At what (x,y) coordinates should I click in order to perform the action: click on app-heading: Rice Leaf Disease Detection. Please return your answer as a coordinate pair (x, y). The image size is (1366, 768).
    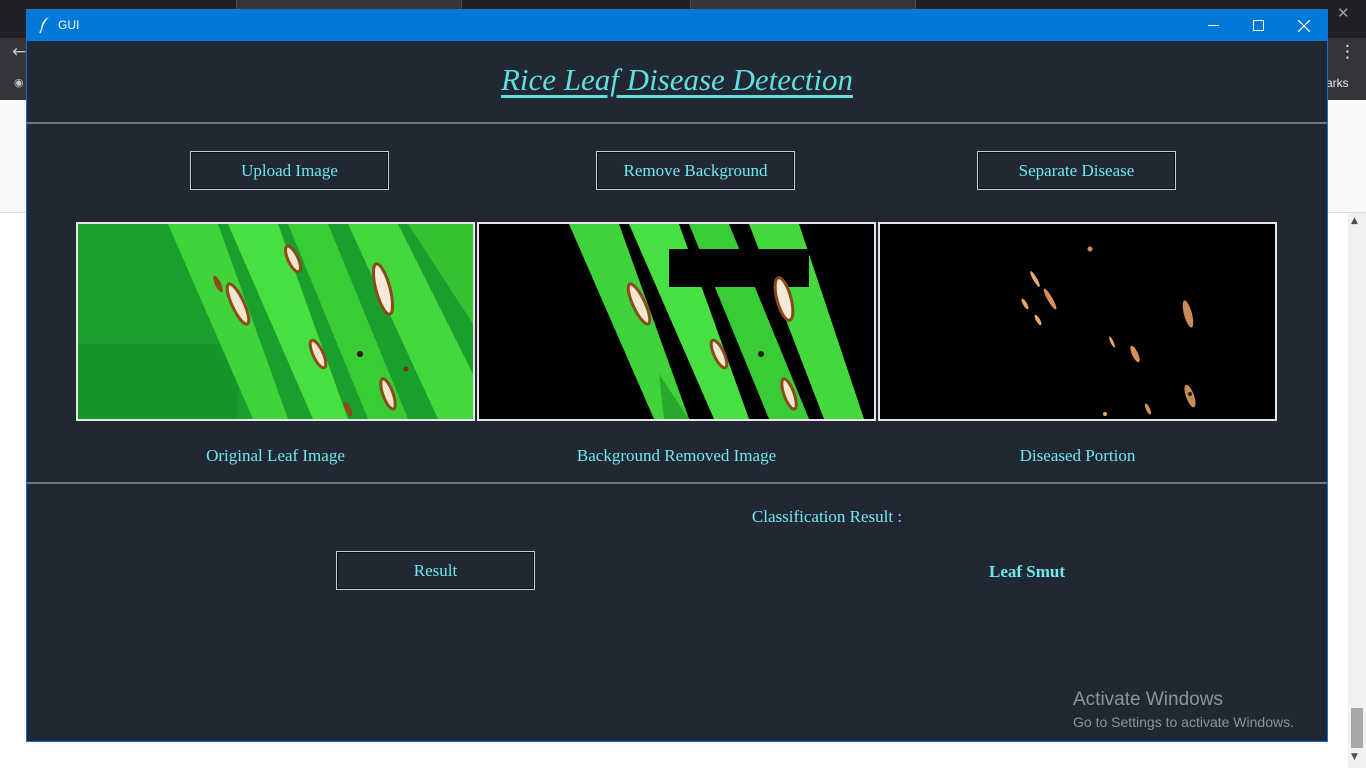
    Looking at the image, I should click on (677, 79).